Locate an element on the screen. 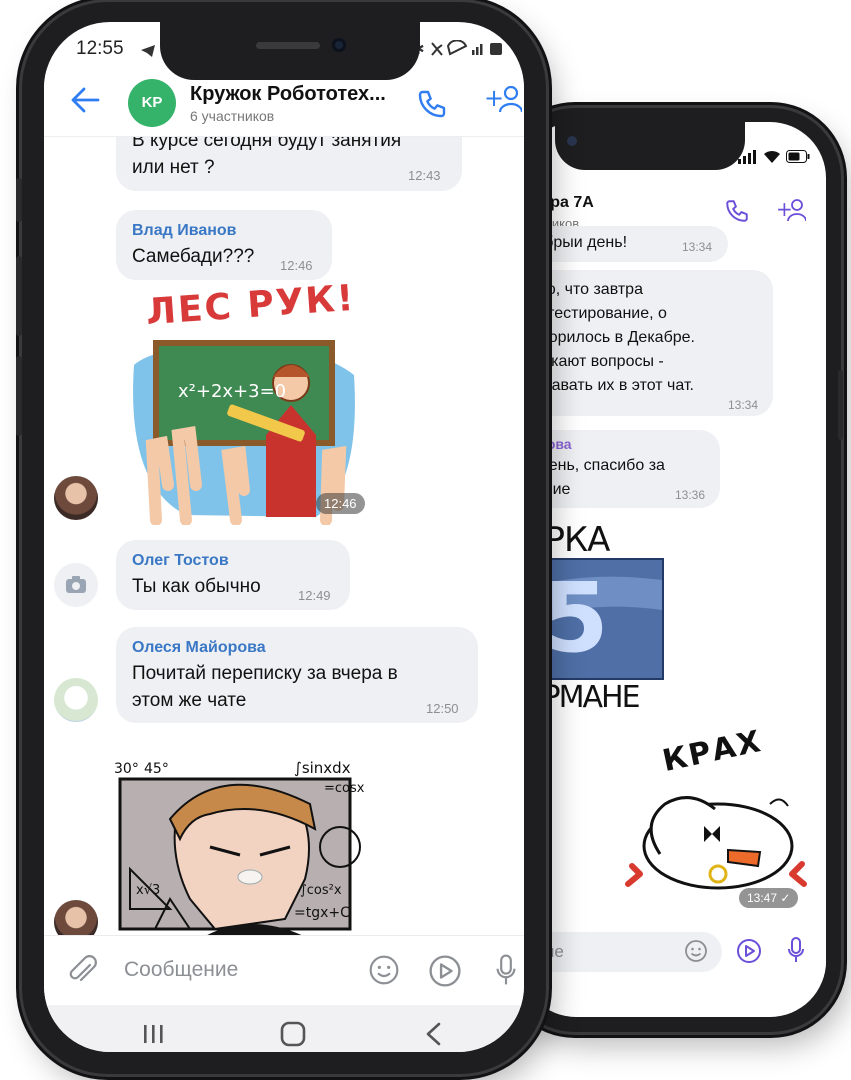 This screenshot has width=851, height=1080. back-message-bubble: добрыи день! 13:34 is located at coordinates (624, 244).